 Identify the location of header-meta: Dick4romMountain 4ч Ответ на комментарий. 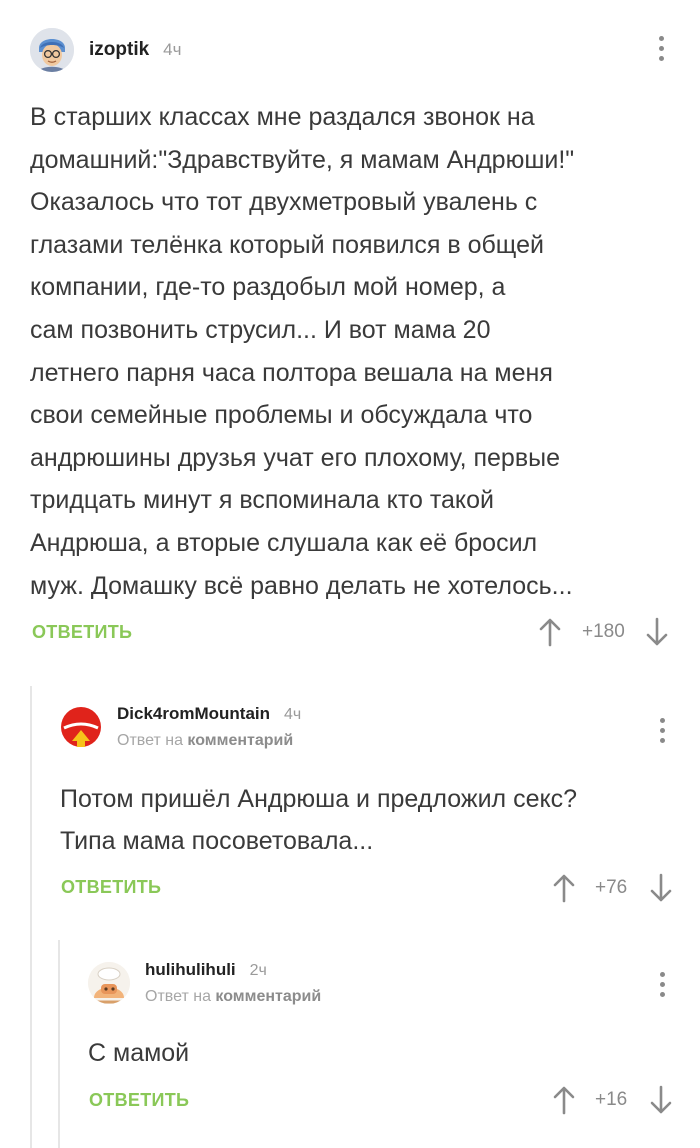
(209, 727).